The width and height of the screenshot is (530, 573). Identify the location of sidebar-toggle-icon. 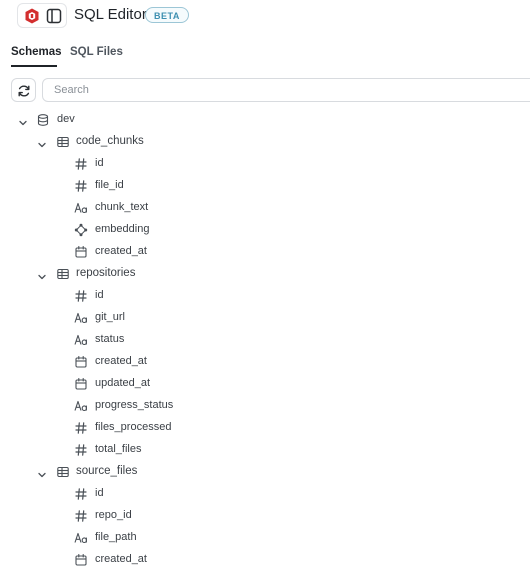
(54, 16).